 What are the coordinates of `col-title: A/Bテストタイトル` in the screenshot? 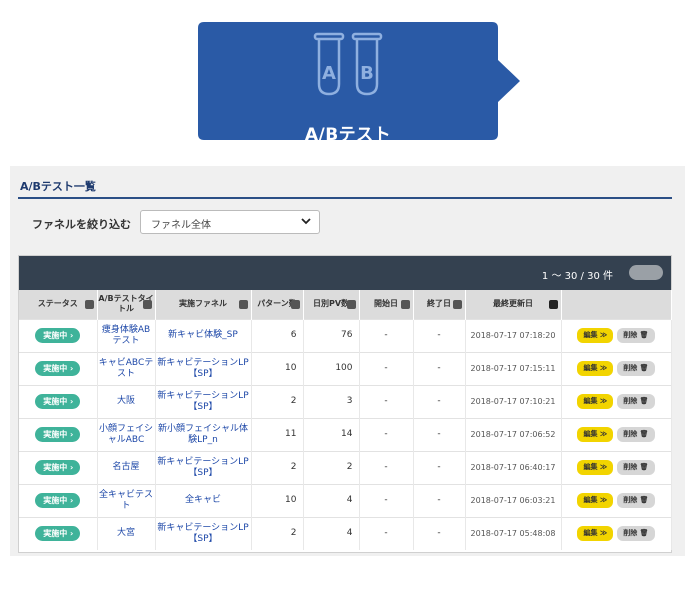 It's located at (126, 304).